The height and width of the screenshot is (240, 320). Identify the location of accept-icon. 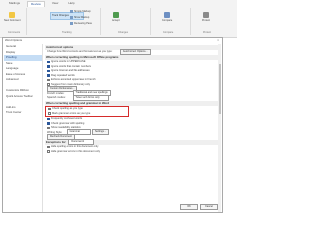
(115, 15).